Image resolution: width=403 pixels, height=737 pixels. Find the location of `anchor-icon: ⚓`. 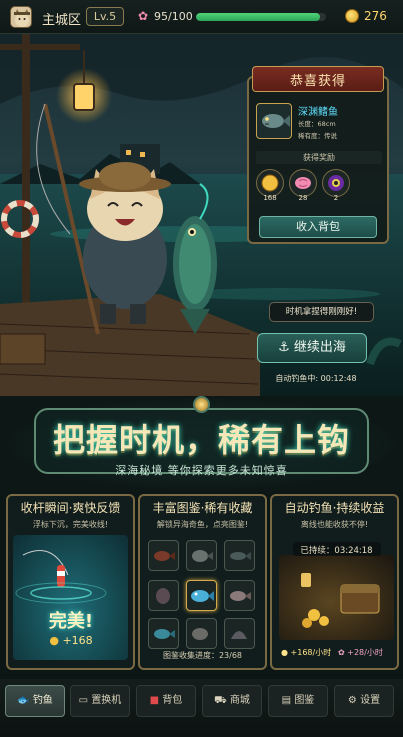

anchor-icon: ⚓ is located at coordinates (286, 347).